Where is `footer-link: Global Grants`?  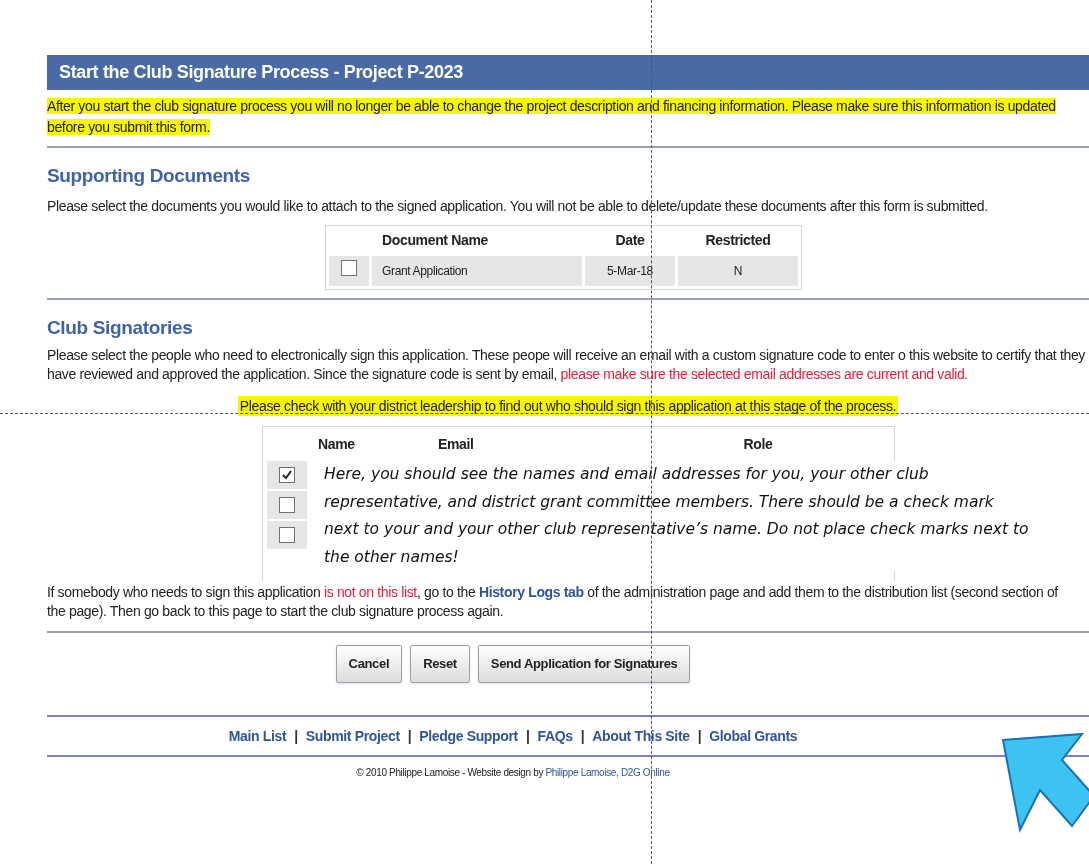
footer-link: Global Grants is located at coordinates (753, 736).